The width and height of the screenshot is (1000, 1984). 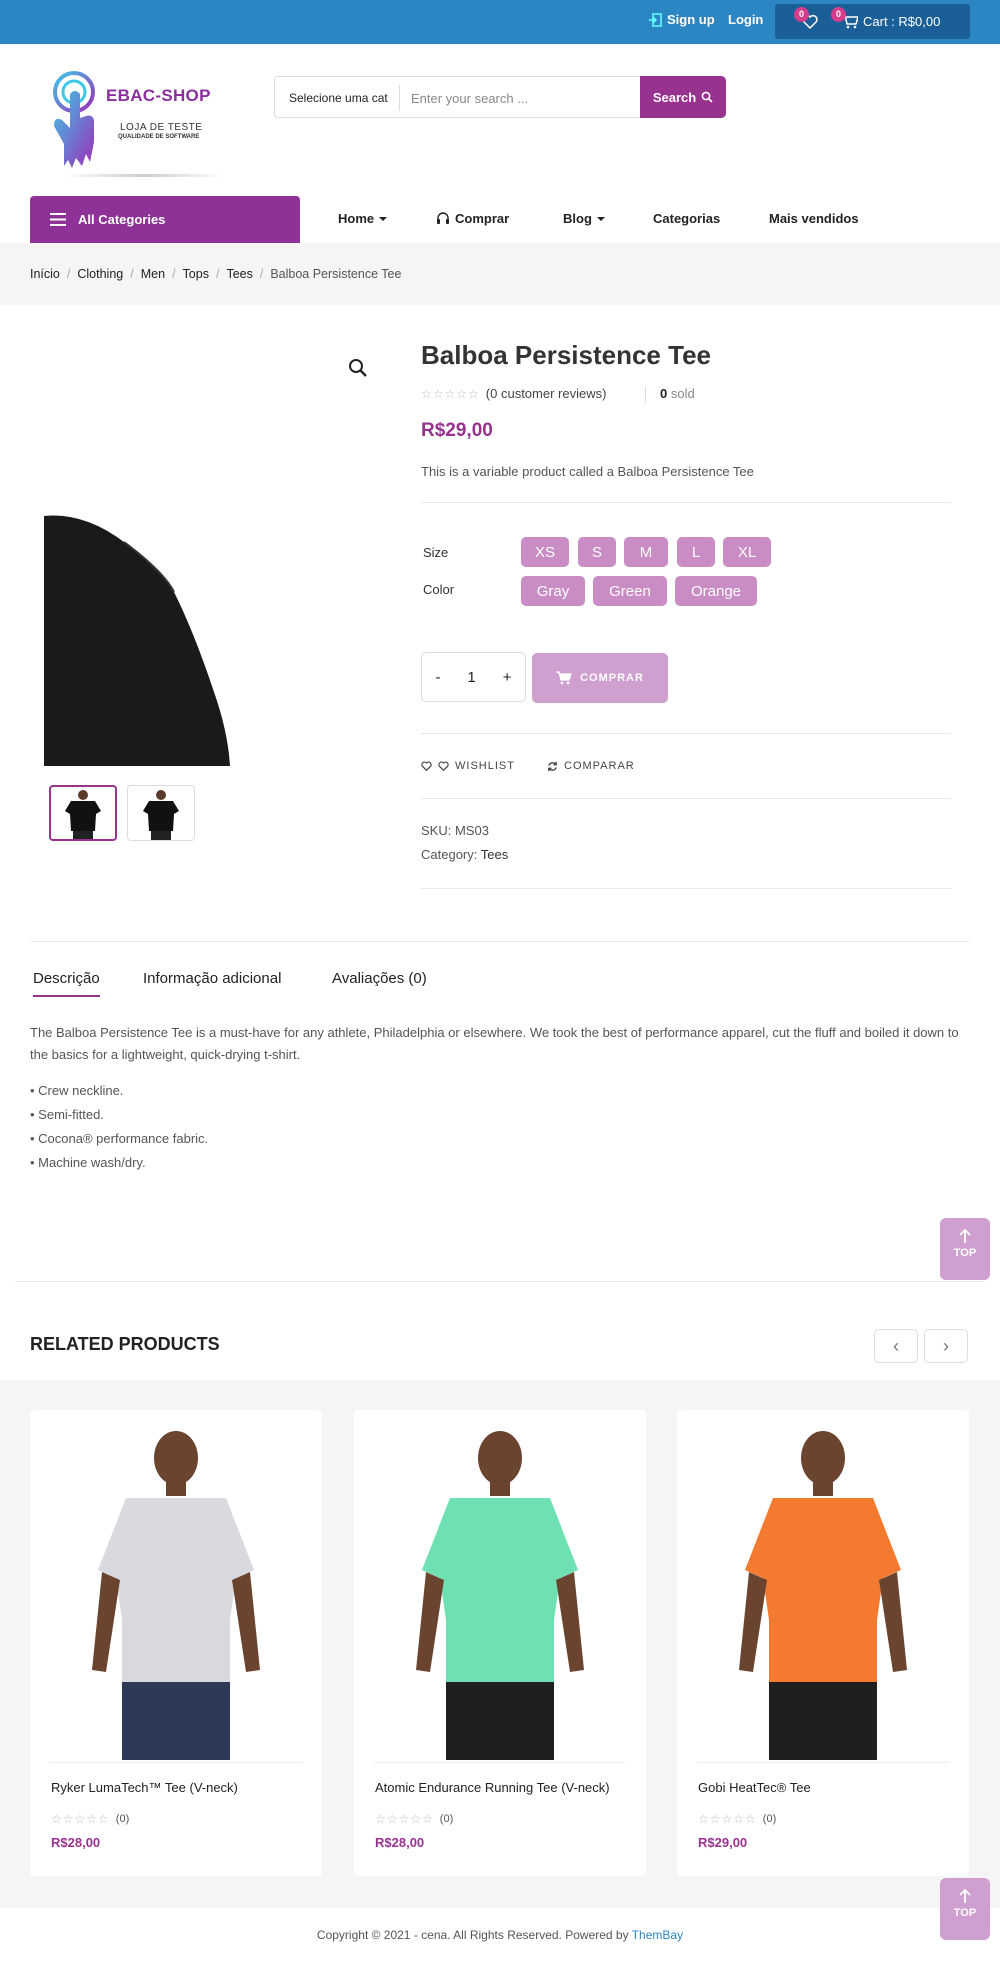 What do you see at coordinates (901, 21) in the screenshot?
I see `cart-total: Cart : R$0,00` at bounding box center [901, 21].